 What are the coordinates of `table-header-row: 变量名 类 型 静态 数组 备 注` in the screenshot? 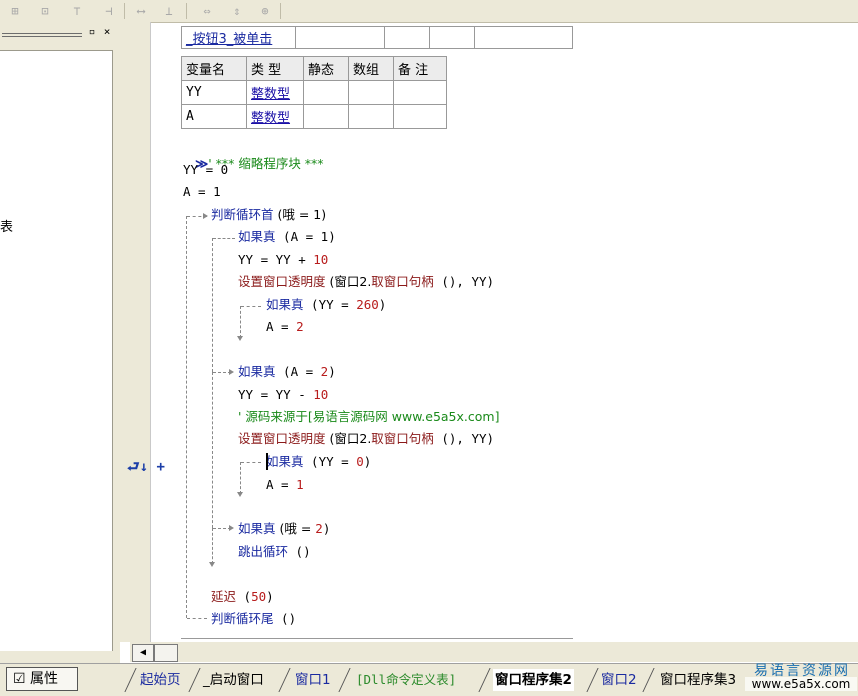 It's located at (314, 68).